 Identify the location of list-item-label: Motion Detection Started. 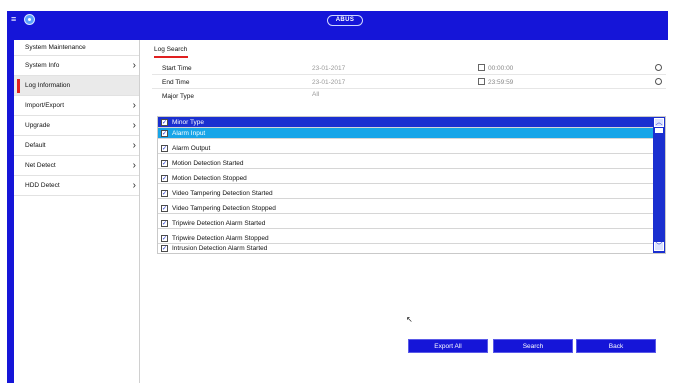
(208, 163).